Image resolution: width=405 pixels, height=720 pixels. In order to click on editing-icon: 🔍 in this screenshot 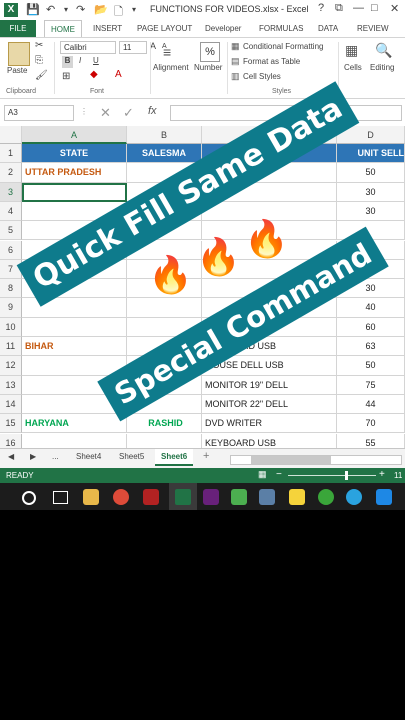, I will do `click(383, 50)`.